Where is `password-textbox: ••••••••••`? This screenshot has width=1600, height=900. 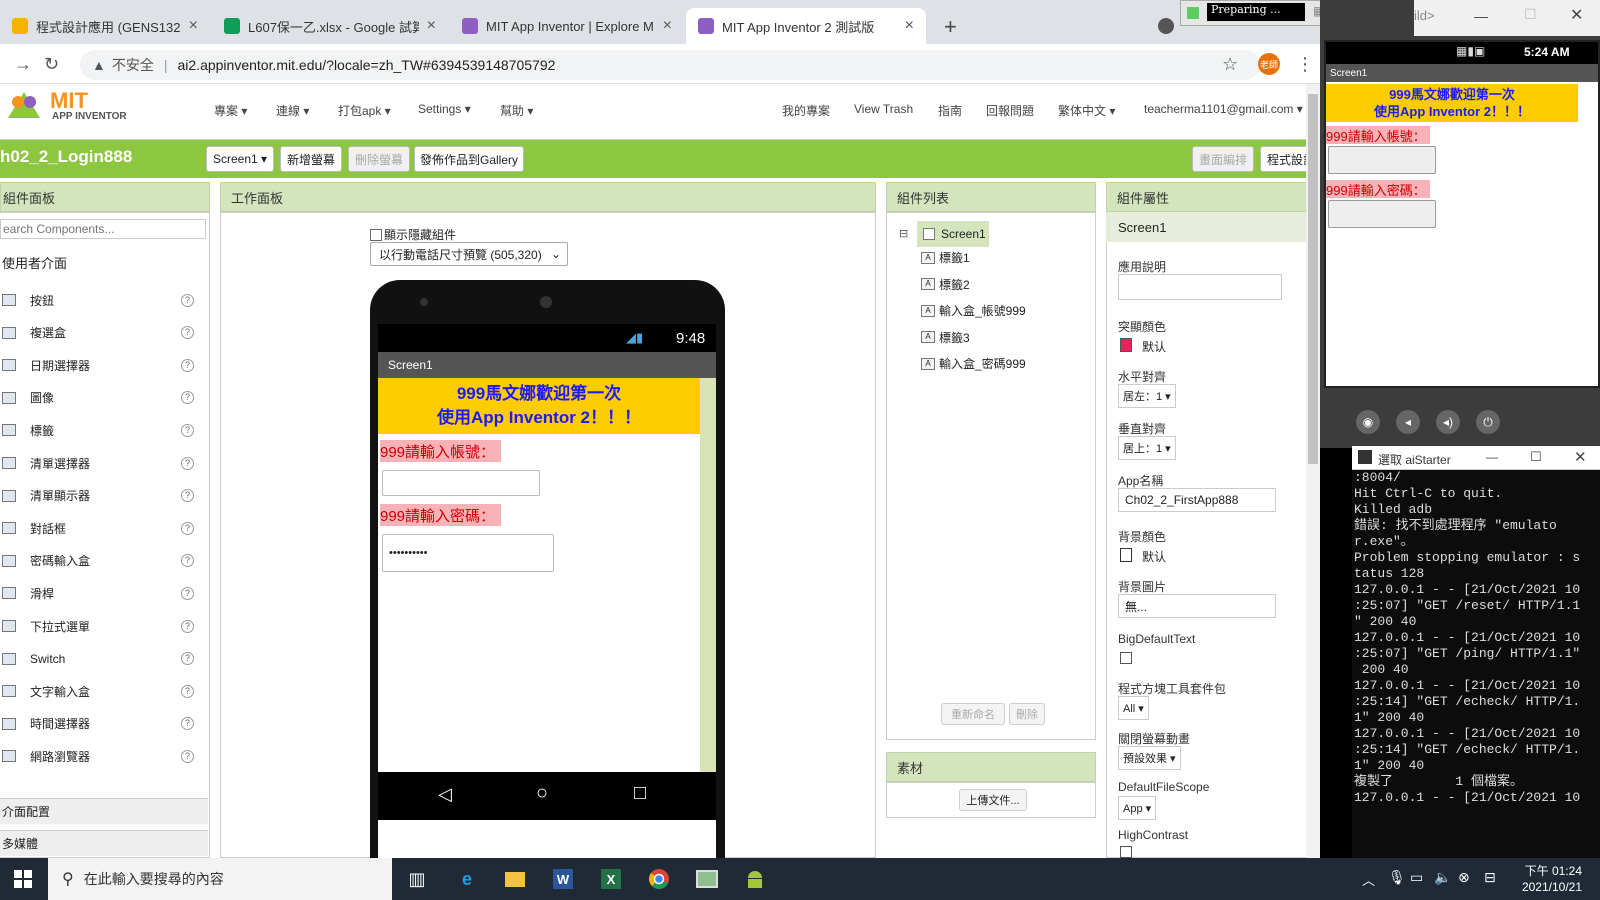
password-textbox: •••••••••• is located at coordinates (468, 553).